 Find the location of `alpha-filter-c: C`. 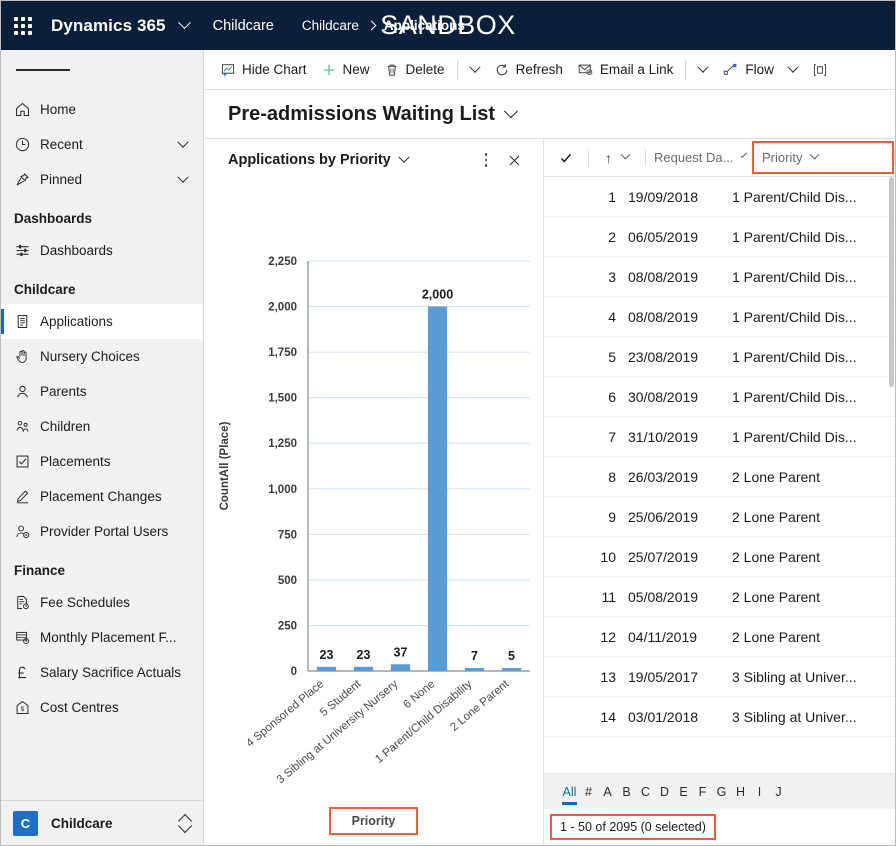

alpha-filter-c: C is located at coordinates (645, 792).